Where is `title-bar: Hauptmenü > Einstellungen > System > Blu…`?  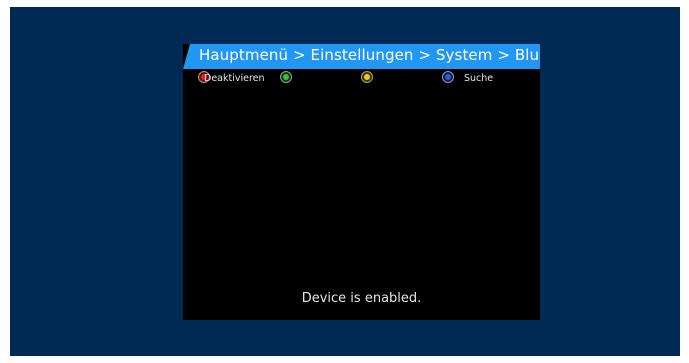 title-bar: Hauptmenü > Einstellungen > System > Blu… is located at coordinates (361, 56).